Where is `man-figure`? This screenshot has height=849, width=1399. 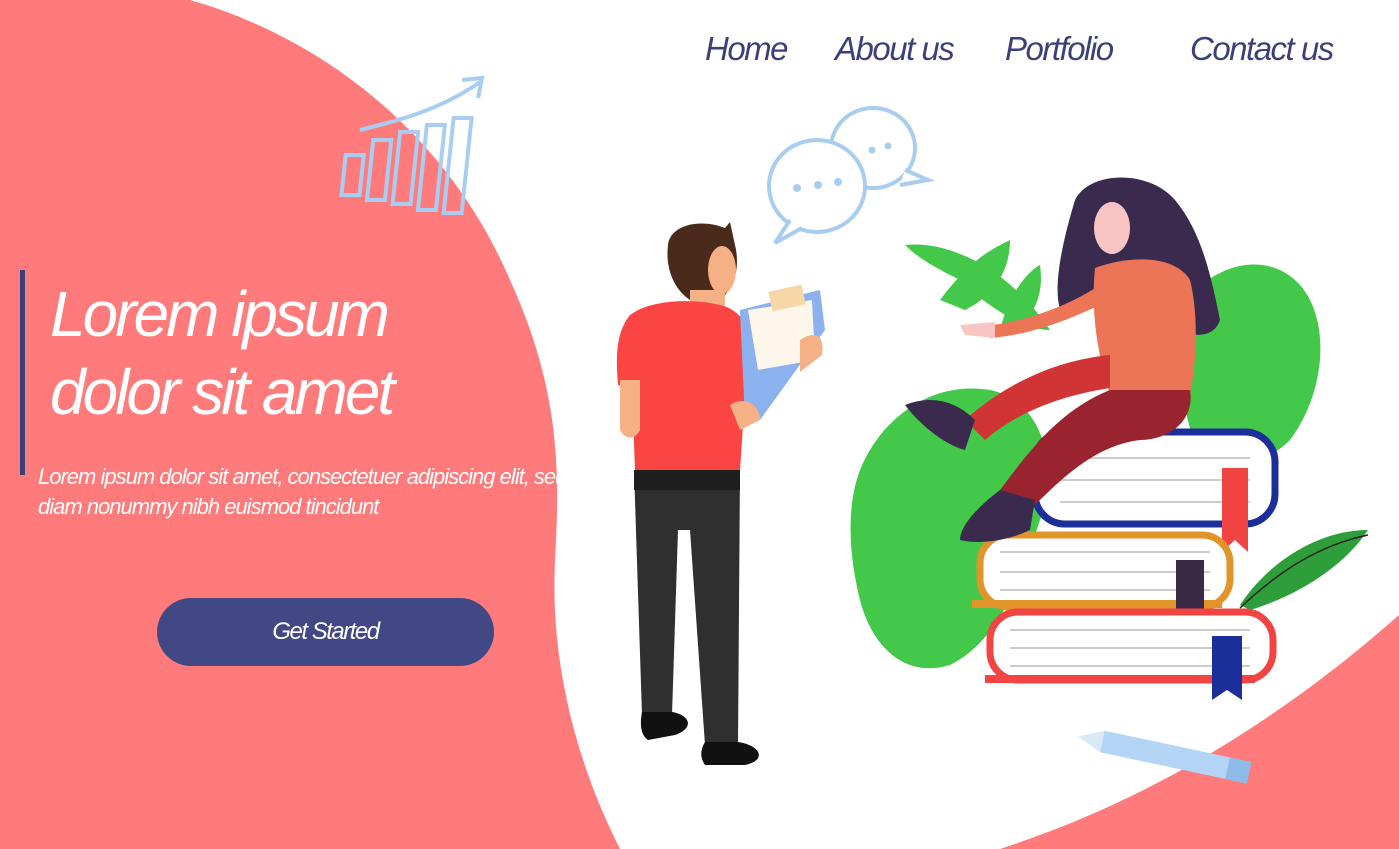
man-figure is located at coordinates (720, 493).